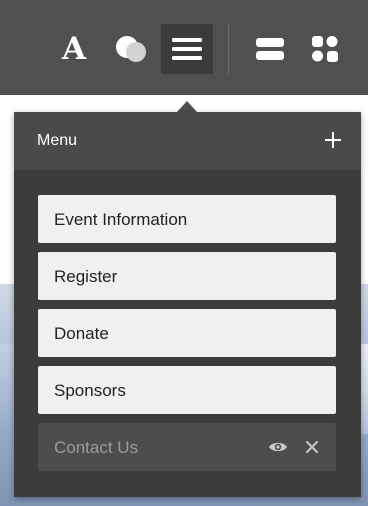  Describe the element at coordinates (187, 333) in the screenshot. I see `menu-item-donate: Donate` at that location.